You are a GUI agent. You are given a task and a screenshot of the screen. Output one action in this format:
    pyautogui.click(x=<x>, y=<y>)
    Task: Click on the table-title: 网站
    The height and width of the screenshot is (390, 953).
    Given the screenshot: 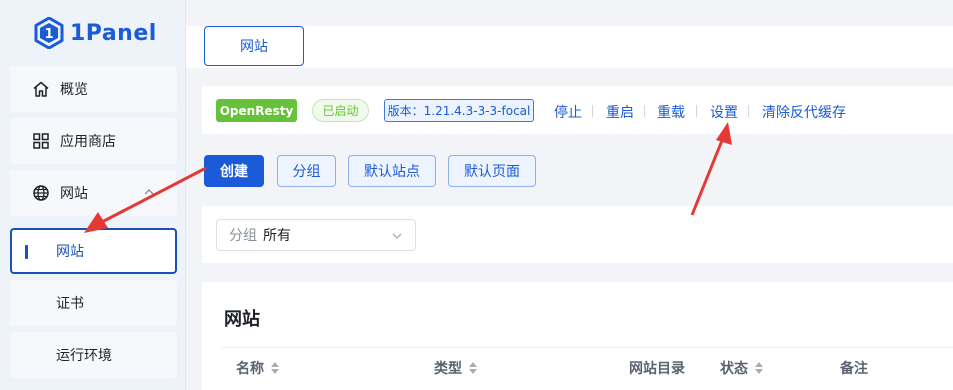 What is the action you would take?
    pyautogui.click(x=242, y=319)
    